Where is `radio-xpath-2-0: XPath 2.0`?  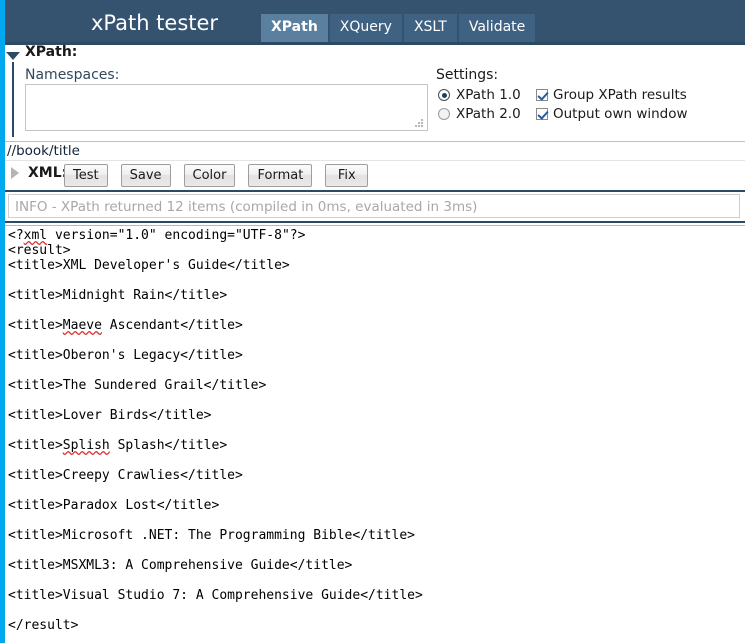
radio-xpath-2-0: XPath 2.0 is located at coordinates (479, 114).